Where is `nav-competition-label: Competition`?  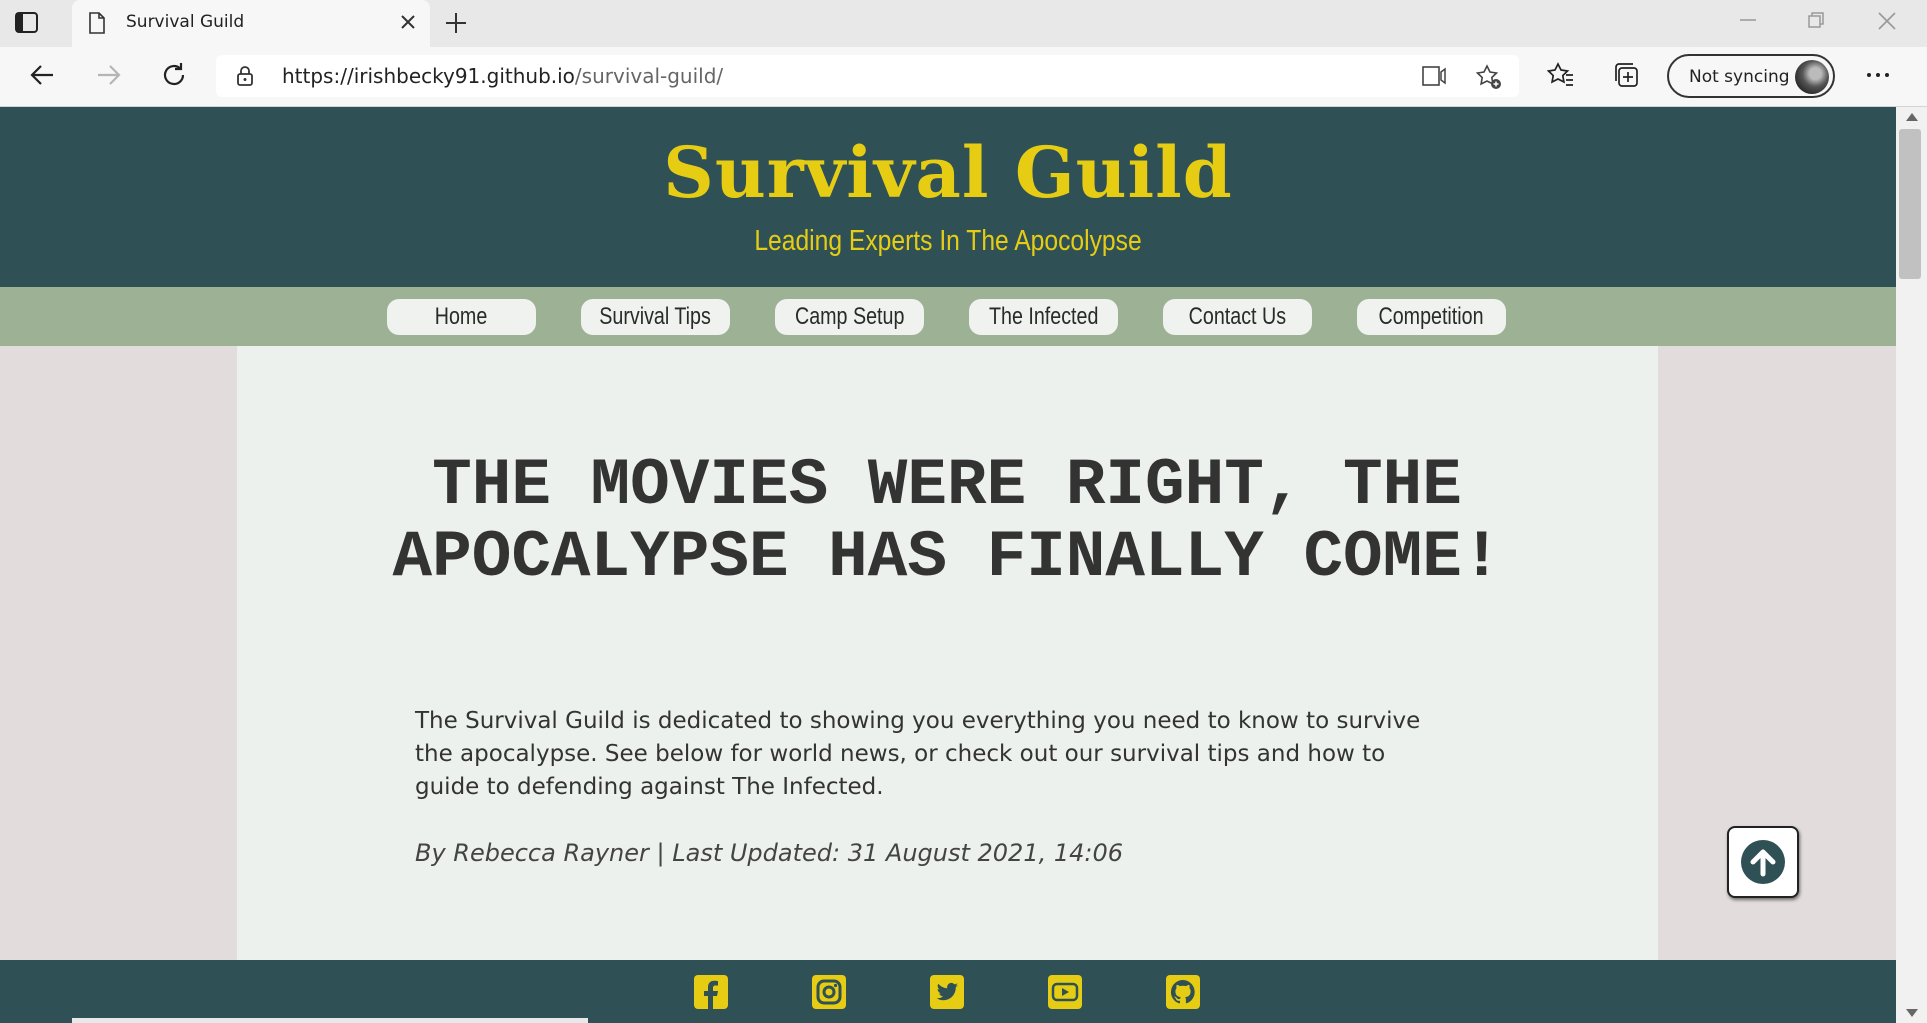
nav-competition-label: Competition is located at coordinates (1431, 316).